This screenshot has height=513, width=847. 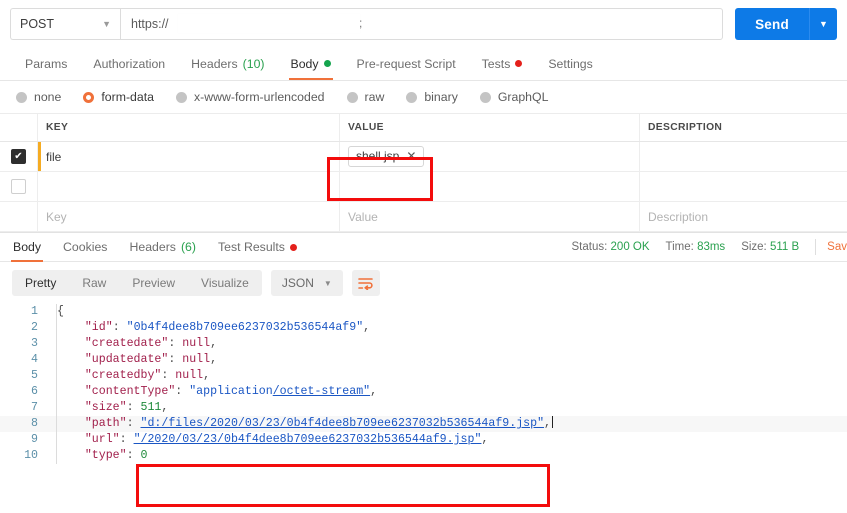 What do you see at coordinates (153, 283) in the screenshot?
I see `view-preview: Preview` at bounding box center [153, 283].